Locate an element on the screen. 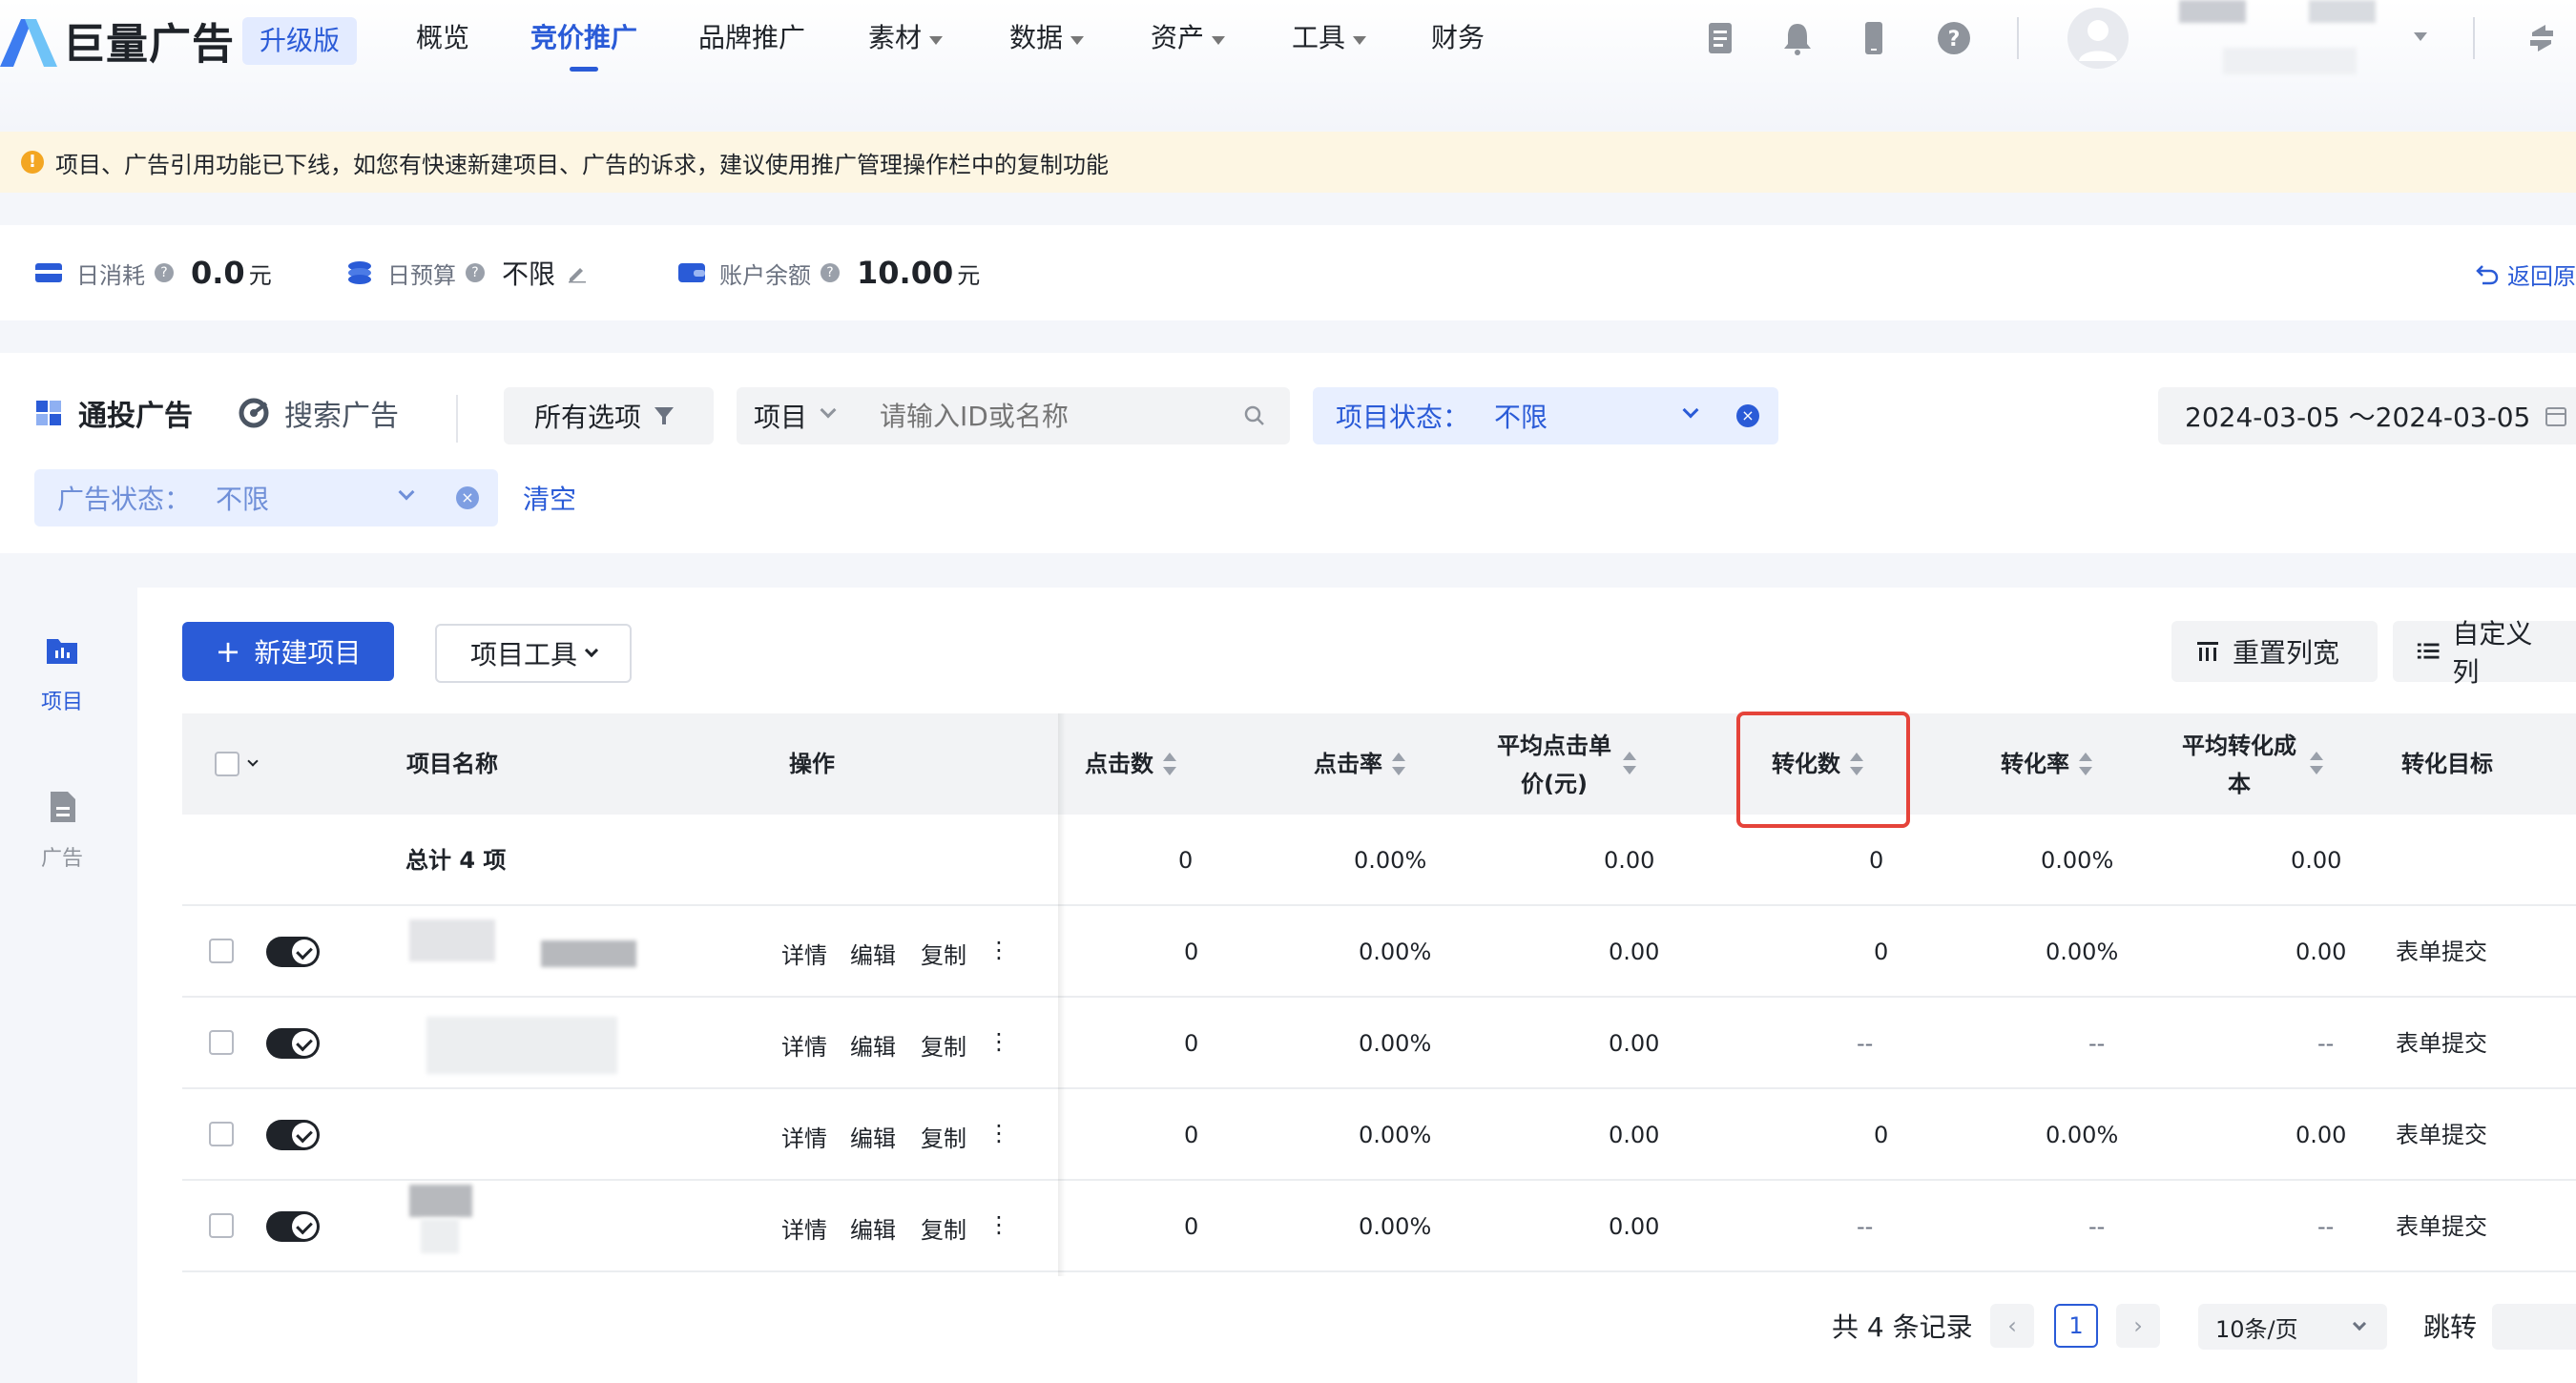 The image size is (2576, 1383). next-page-button: › is located at coordinates (2138, 1326).